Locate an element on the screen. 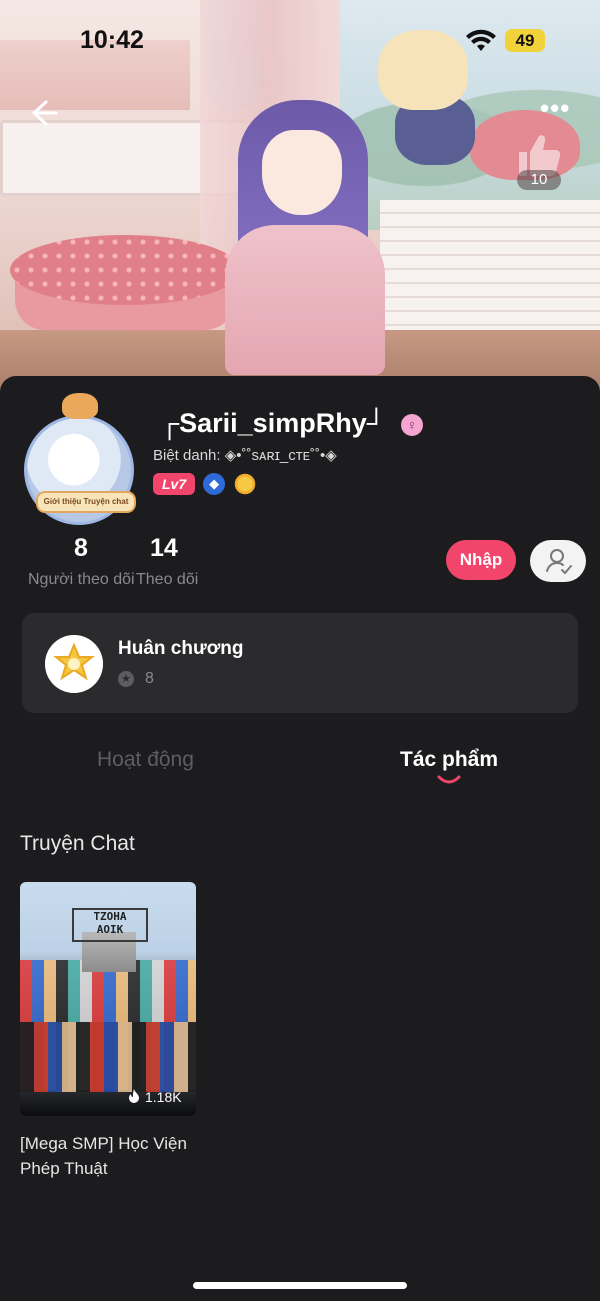  followers-count: 8 is located at coordinates (81, 548).